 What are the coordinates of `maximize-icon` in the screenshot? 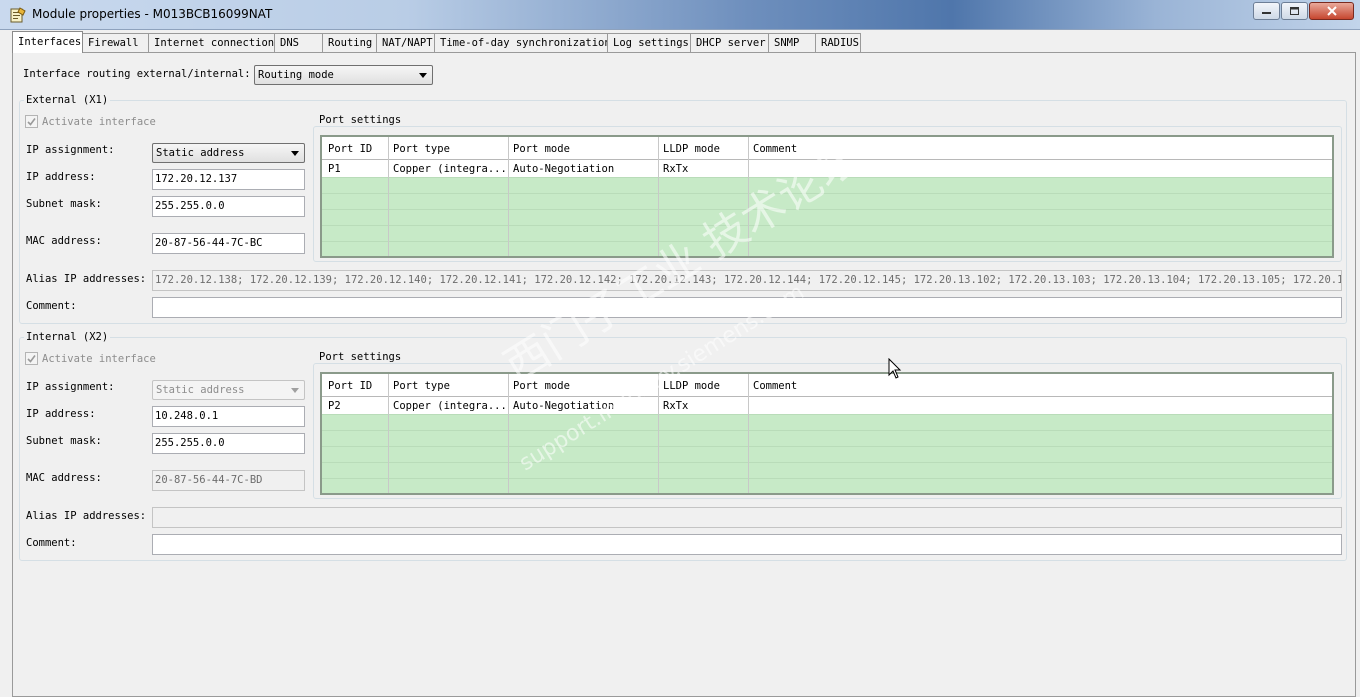 It's located at (1294, 10).